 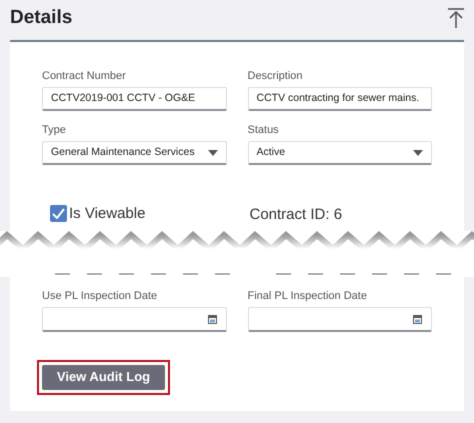 What do you see at coordinates (340, 99) in the screenshot?
I see `input-field: CCTV contracting for sewer mains.` at bounding box center [340, 99].